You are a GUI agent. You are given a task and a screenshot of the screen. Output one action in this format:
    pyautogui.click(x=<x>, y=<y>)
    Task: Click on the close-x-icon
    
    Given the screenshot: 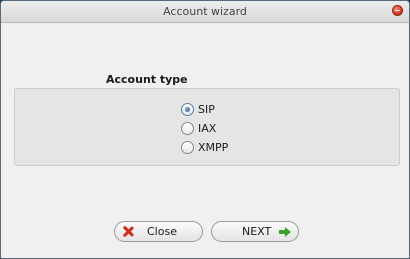 What is the action you would take?
    pyautogui.click(x=128, y=231)
    